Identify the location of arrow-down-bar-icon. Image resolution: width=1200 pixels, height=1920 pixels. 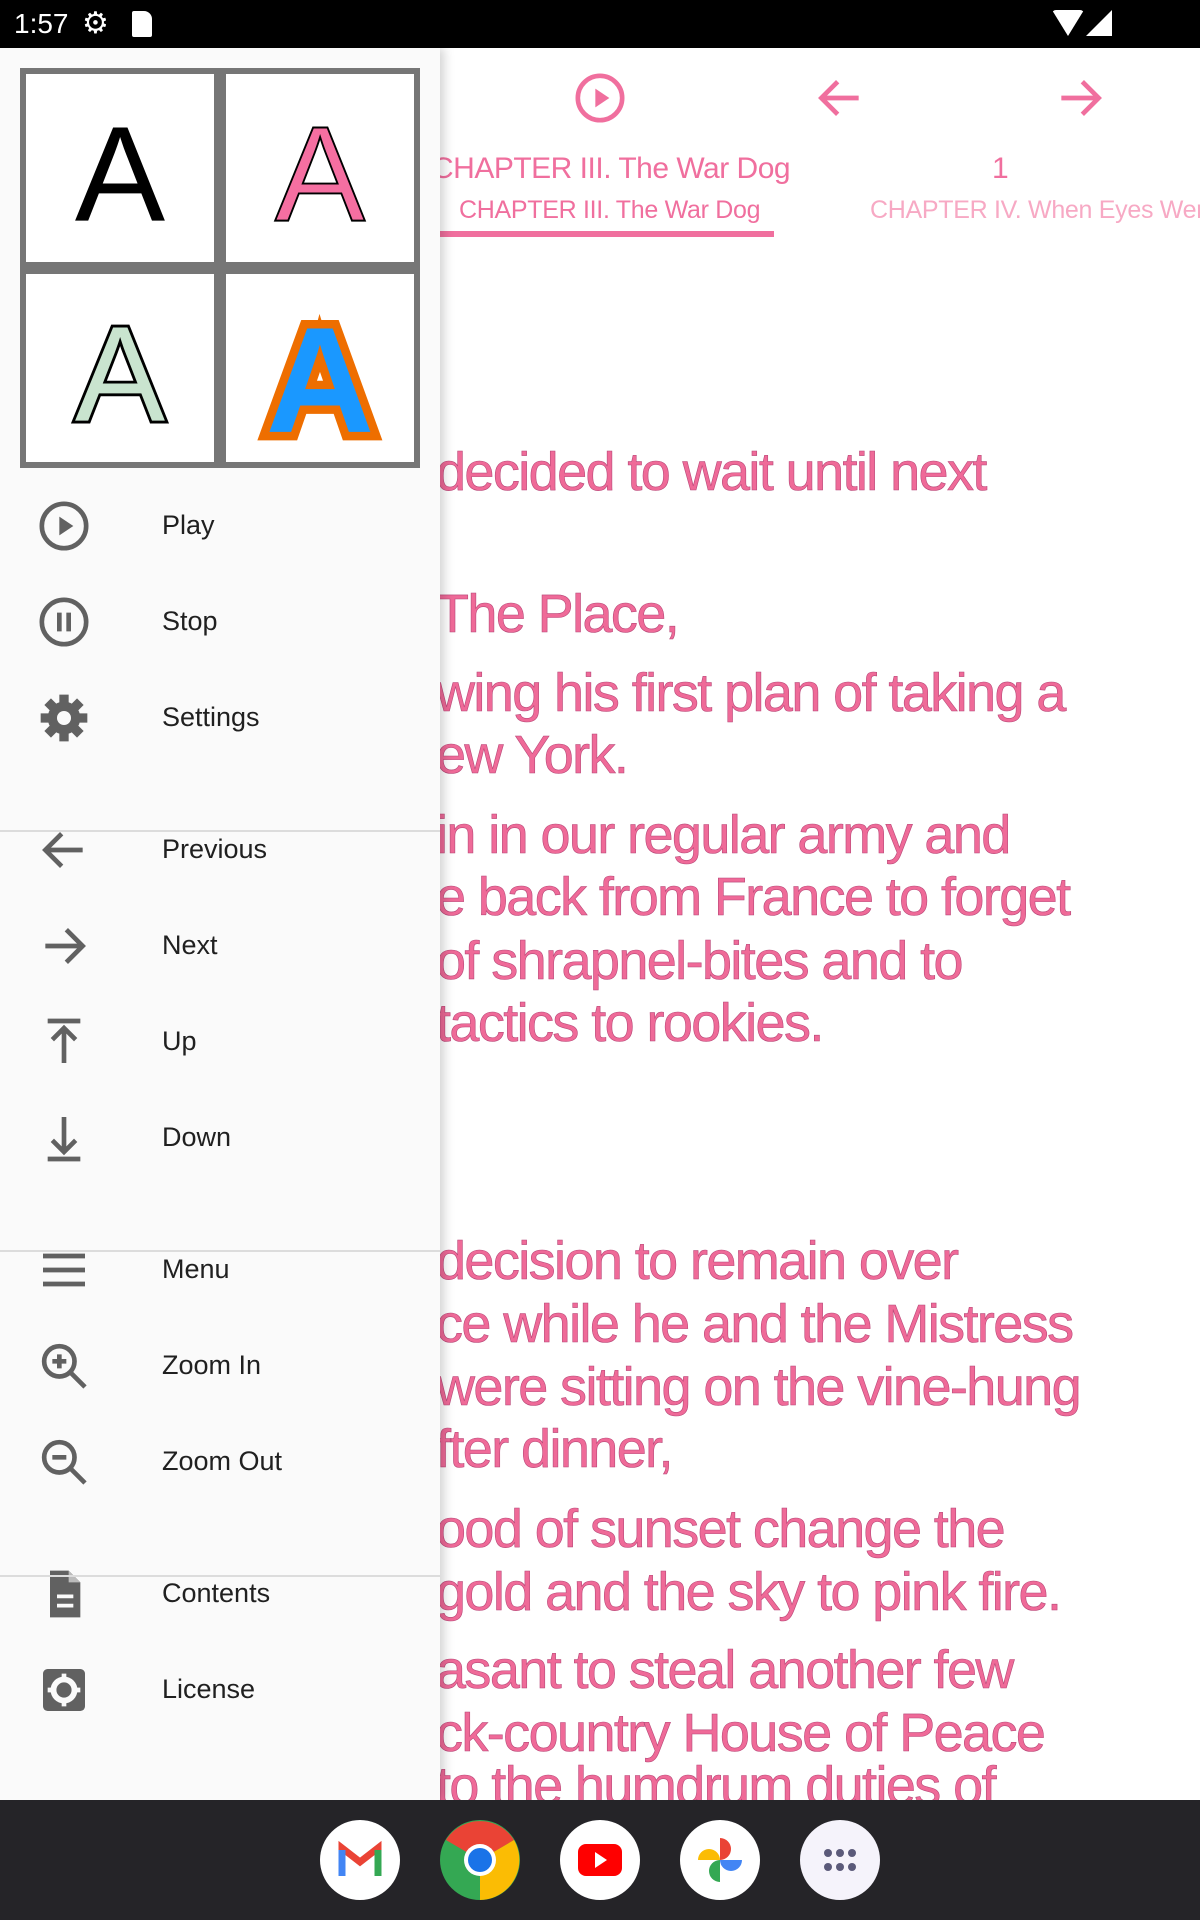
(64, 1139).